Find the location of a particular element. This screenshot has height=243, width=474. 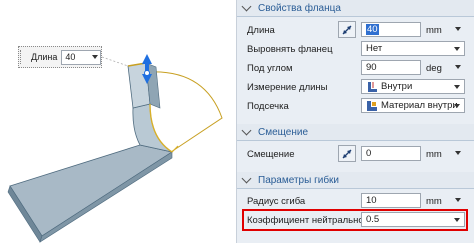

angle-value: 90 is located at coordinates (371, 67).